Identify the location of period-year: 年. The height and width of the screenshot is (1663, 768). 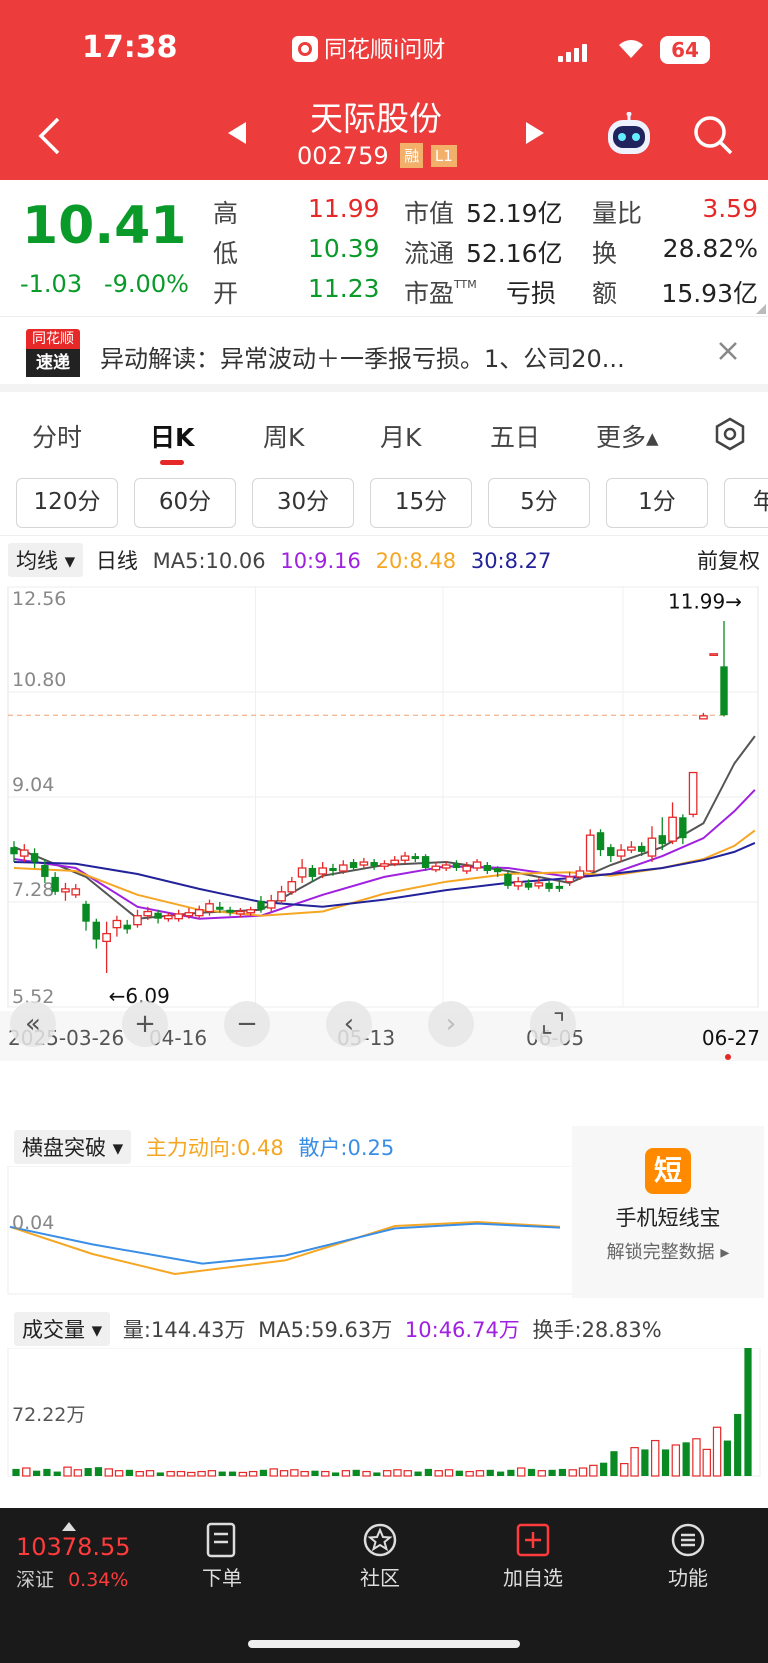
(746, 503).